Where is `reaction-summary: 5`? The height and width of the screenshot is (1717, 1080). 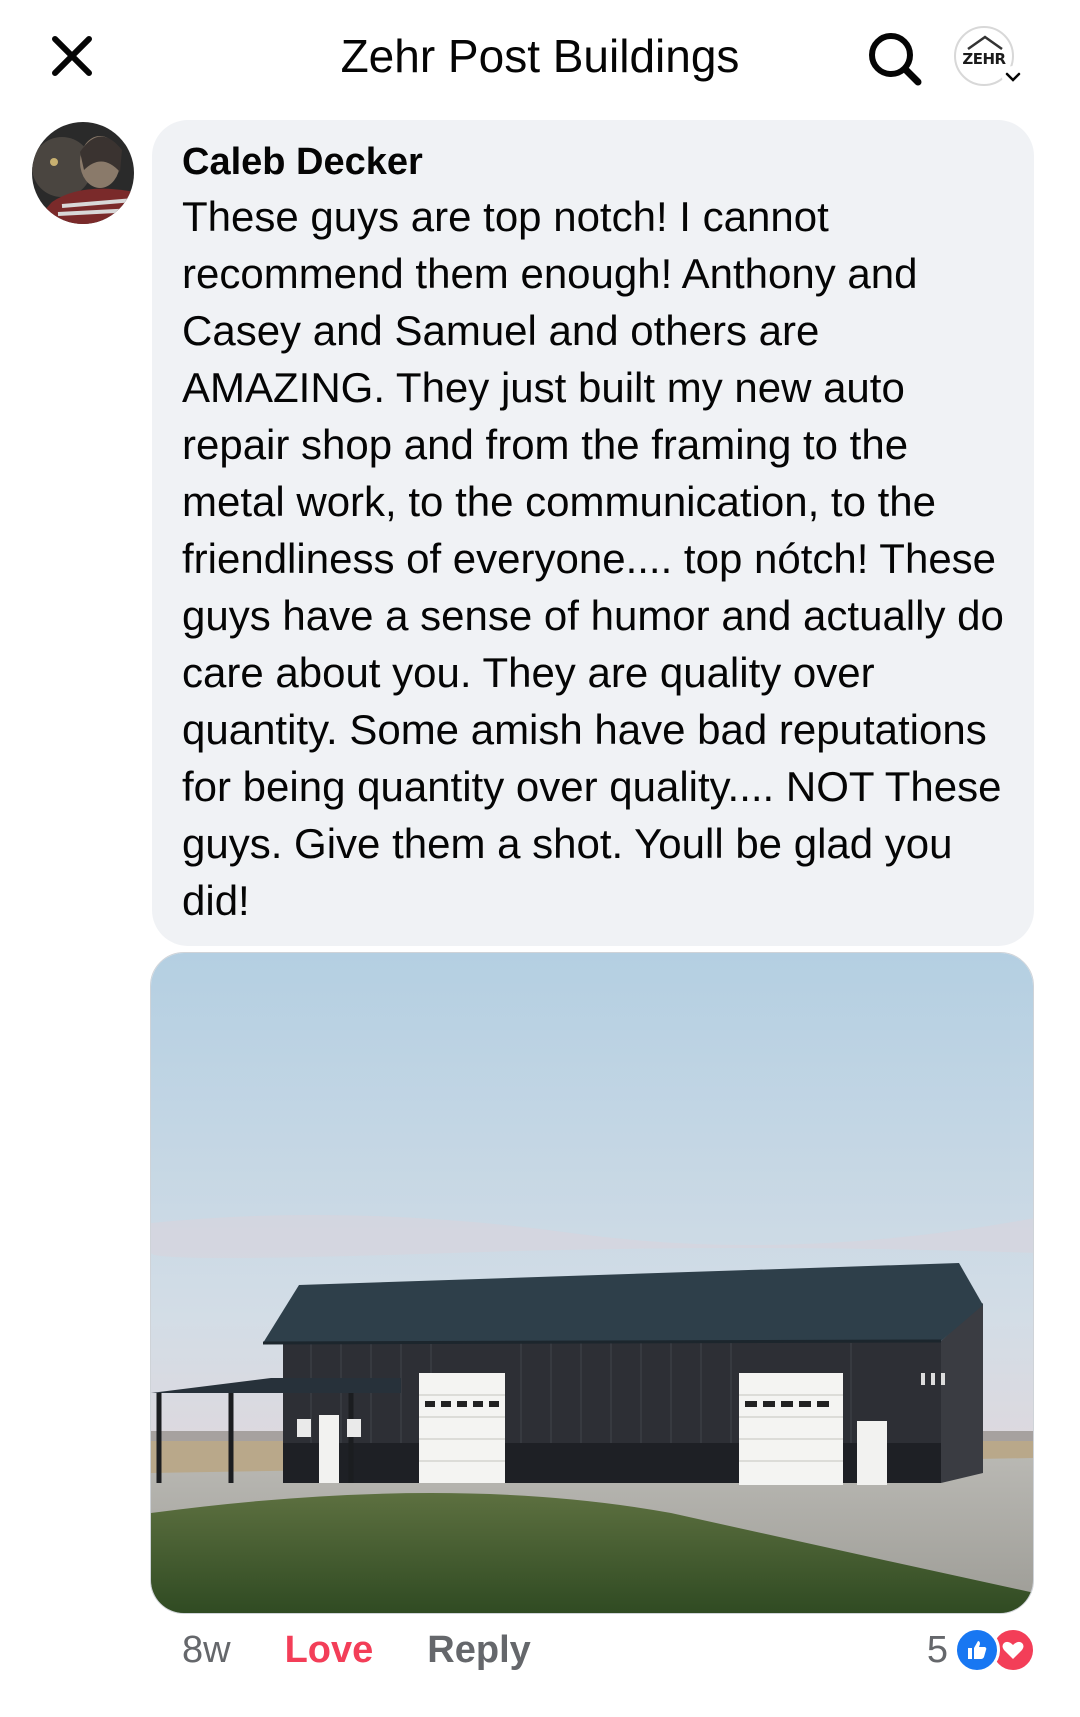
reaction-summary: 5 is located at coordinates (981, 1650).